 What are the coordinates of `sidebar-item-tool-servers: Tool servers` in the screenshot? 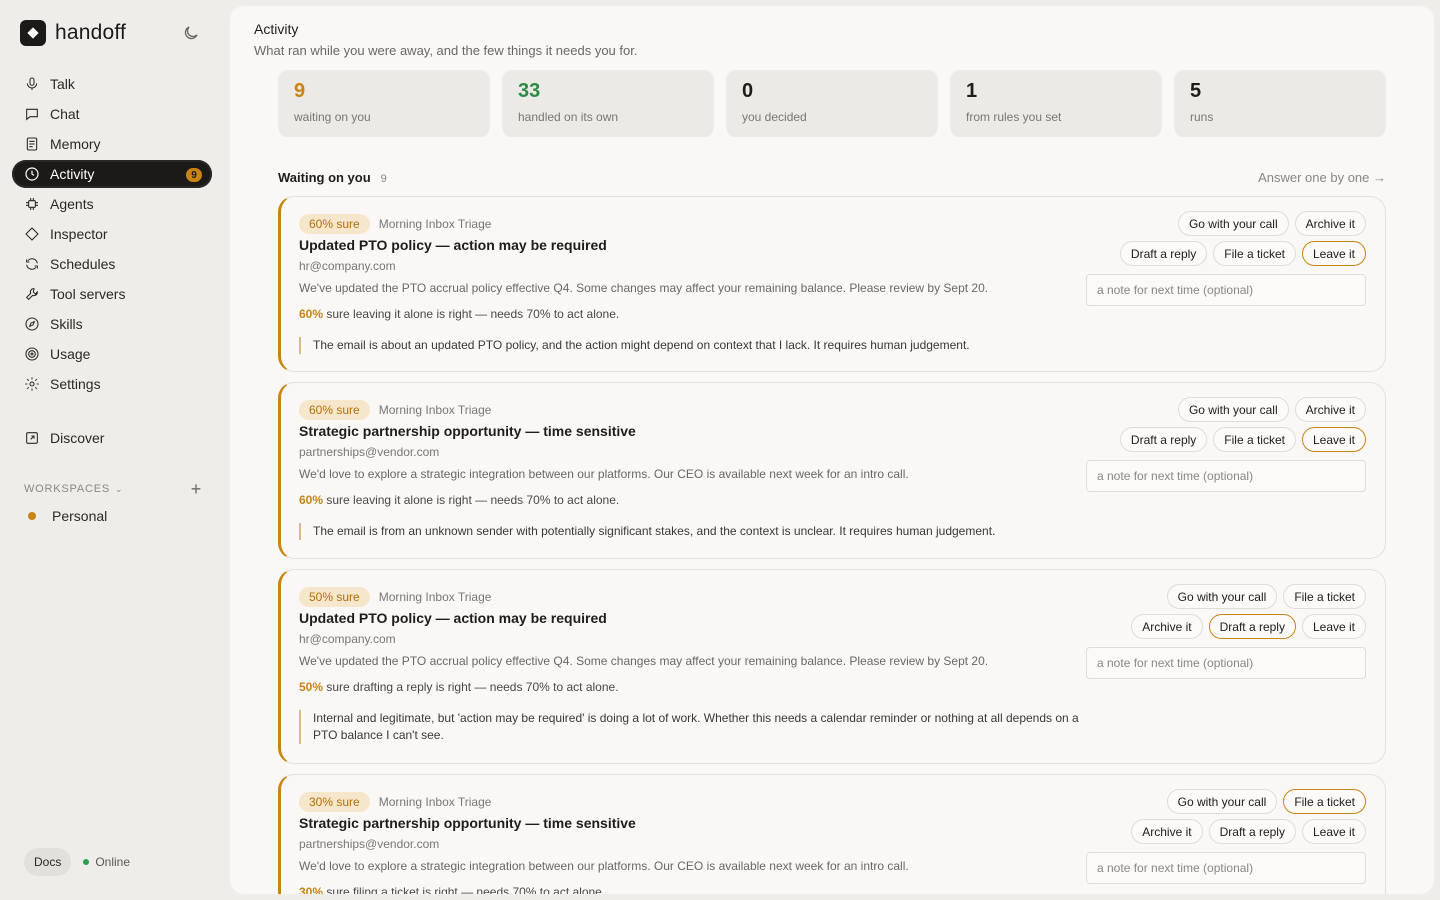 It's located at (112, 294).